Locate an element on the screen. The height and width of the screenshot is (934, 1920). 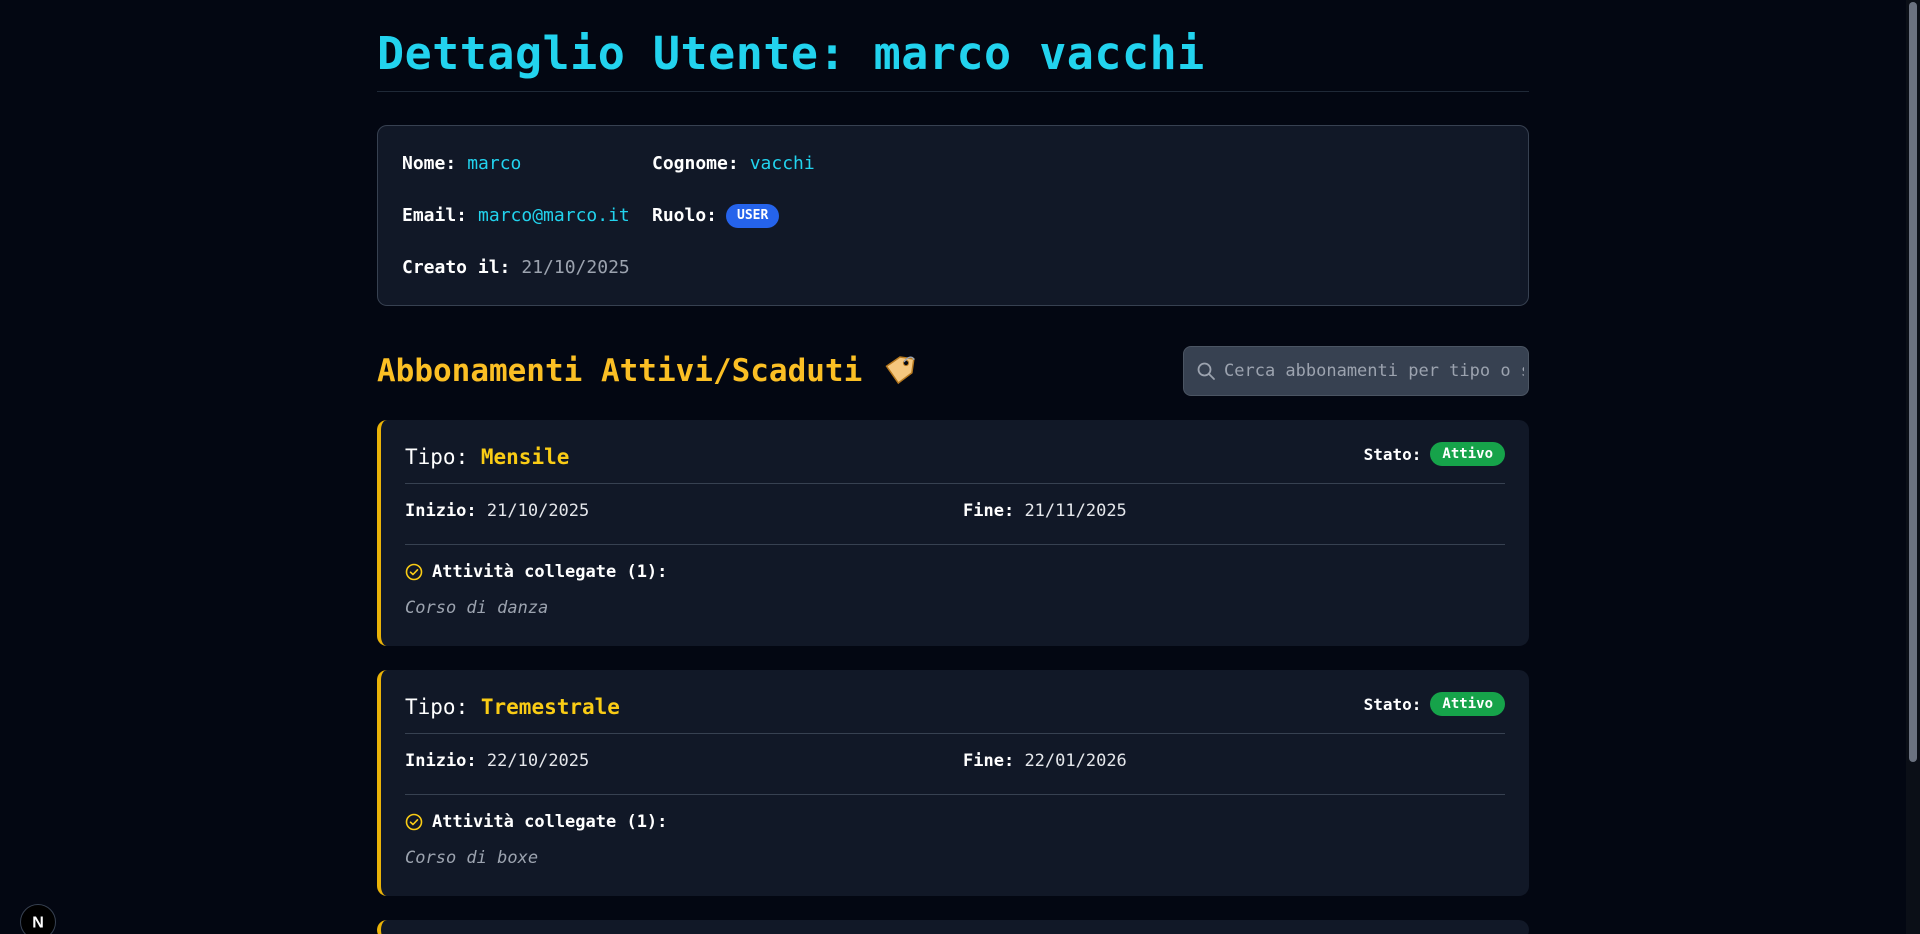
subscription-dates: Inizio: 22/10/2025 Fine: 22/01/2026 is located at coordinates (955, 764).